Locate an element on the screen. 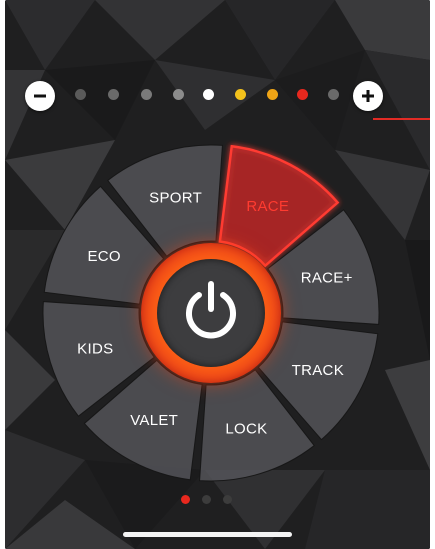  home-indicator is located at coordinates (207, 534).